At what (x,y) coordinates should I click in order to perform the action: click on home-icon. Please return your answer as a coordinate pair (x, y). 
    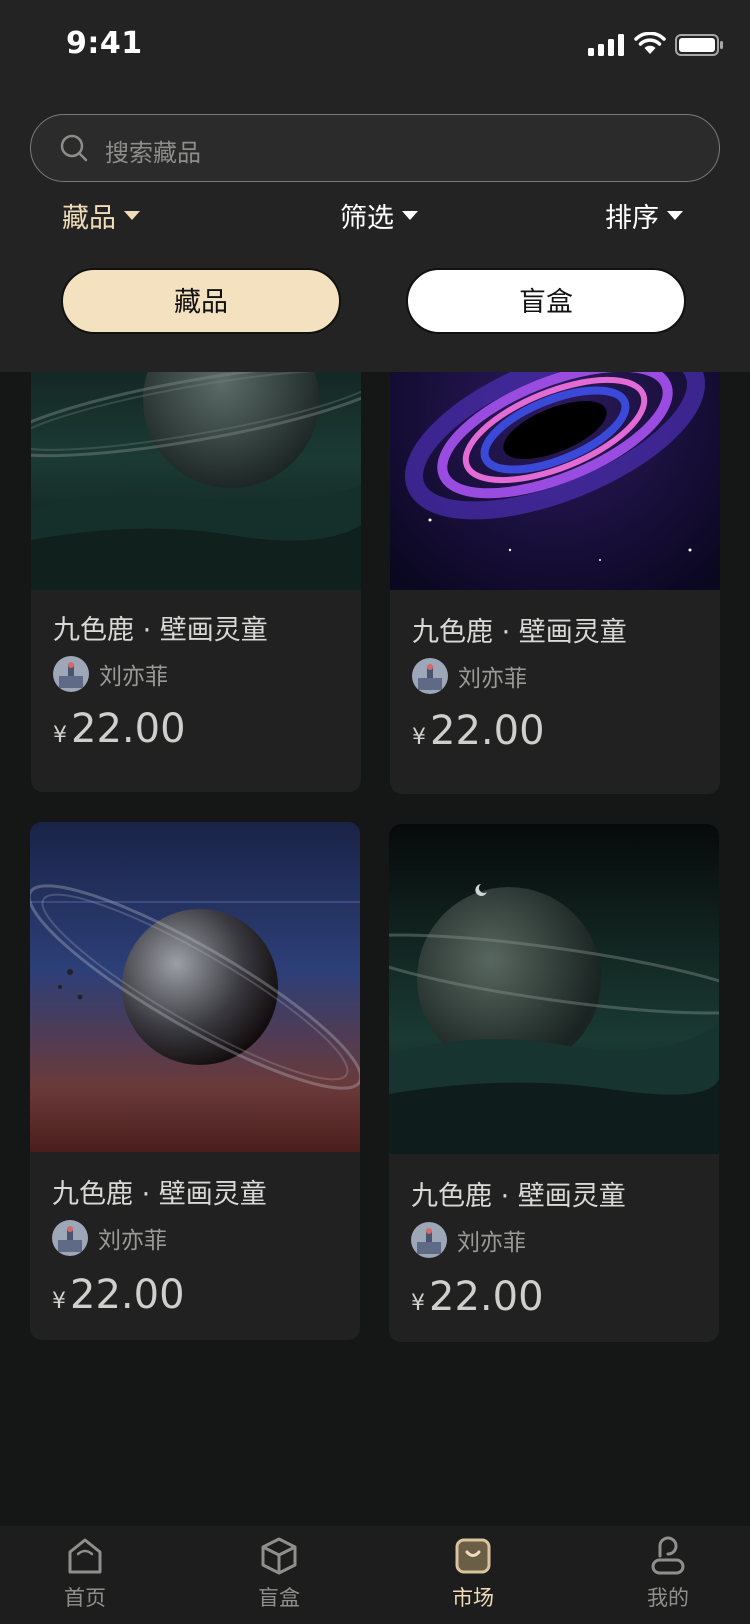
    Looking at the image, I should click on (85, 1556).